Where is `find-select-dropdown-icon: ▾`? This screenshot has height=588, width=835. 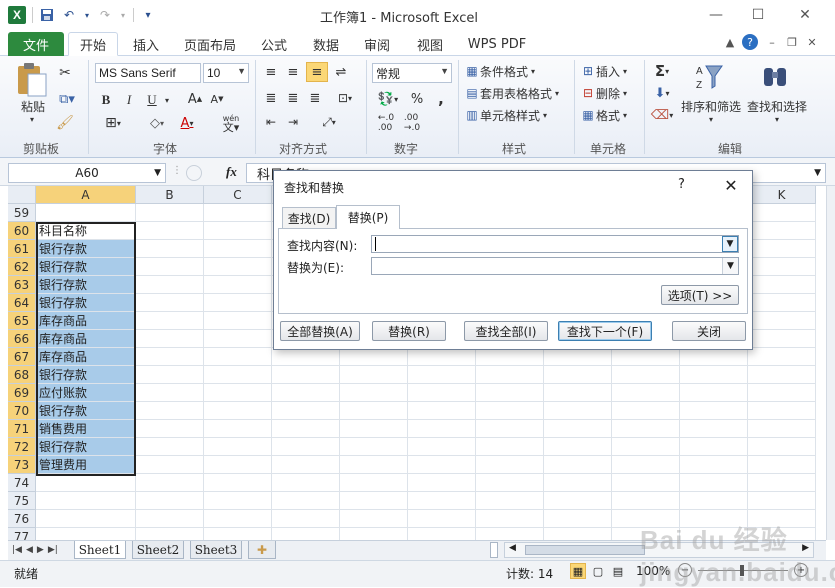
find-select-dropdown-icon: ▾ is located at coordinates (777, 119).